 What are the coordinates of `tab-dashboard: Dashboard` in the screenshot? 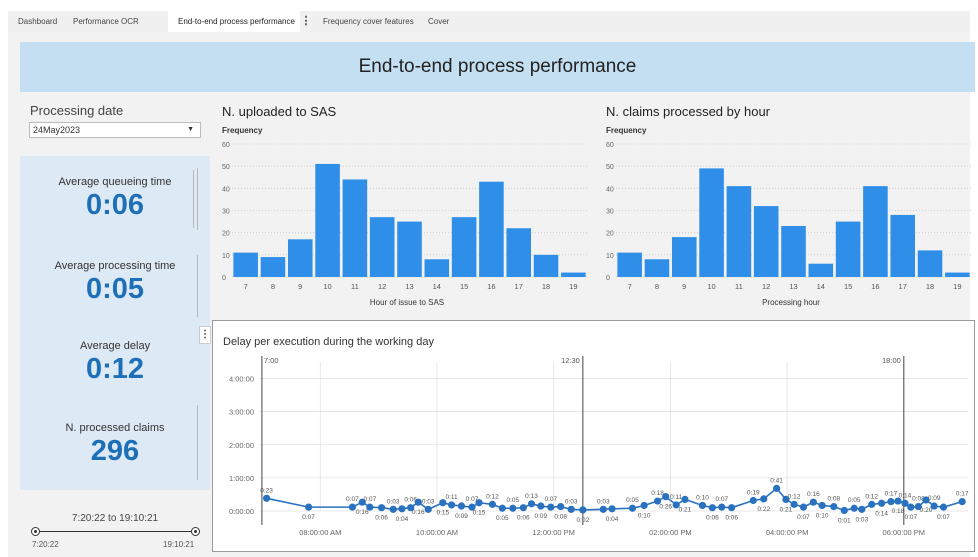 It's located at (37, 21).